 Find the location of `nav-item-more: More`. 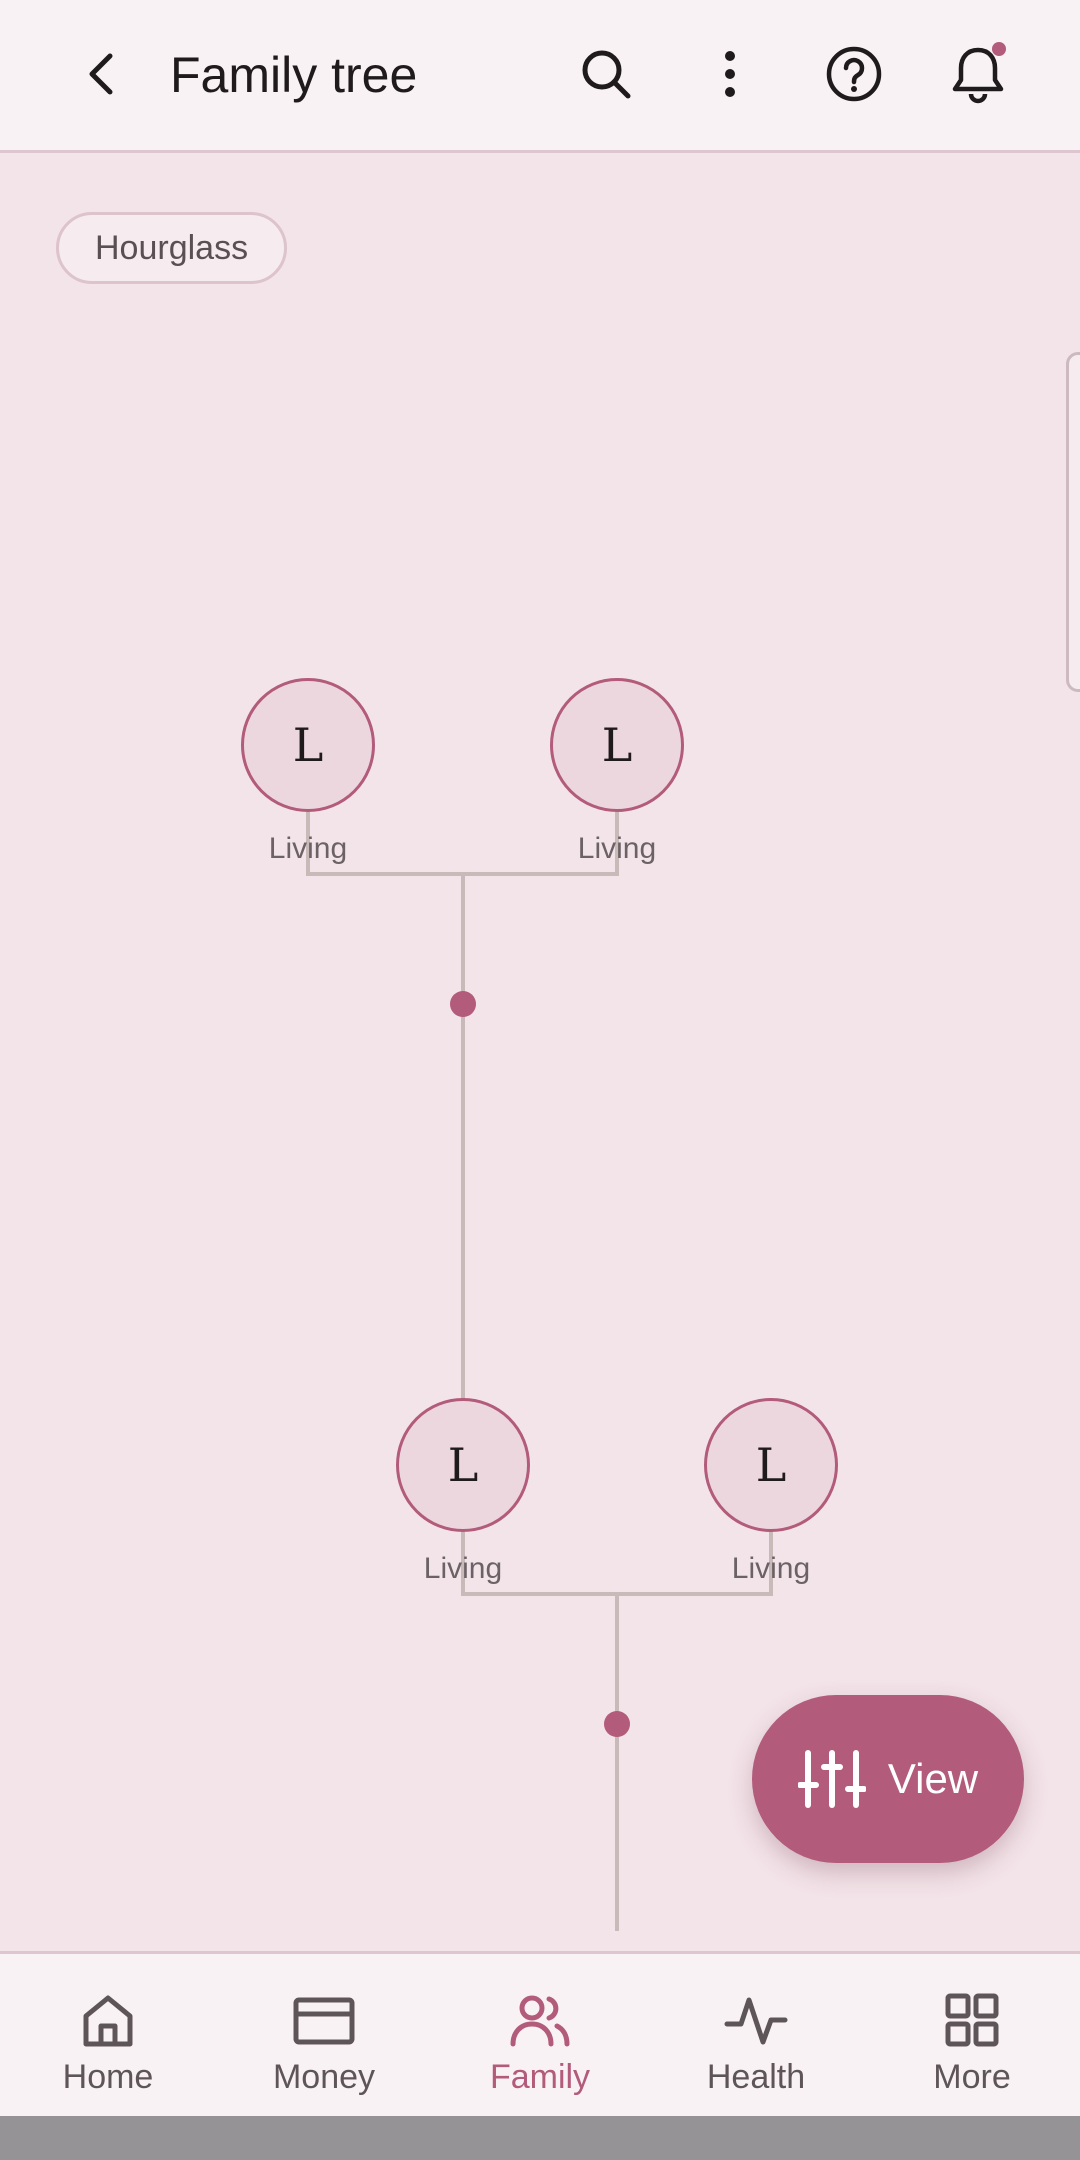

nav-item-more: More is located at coordinates (972, 2035).